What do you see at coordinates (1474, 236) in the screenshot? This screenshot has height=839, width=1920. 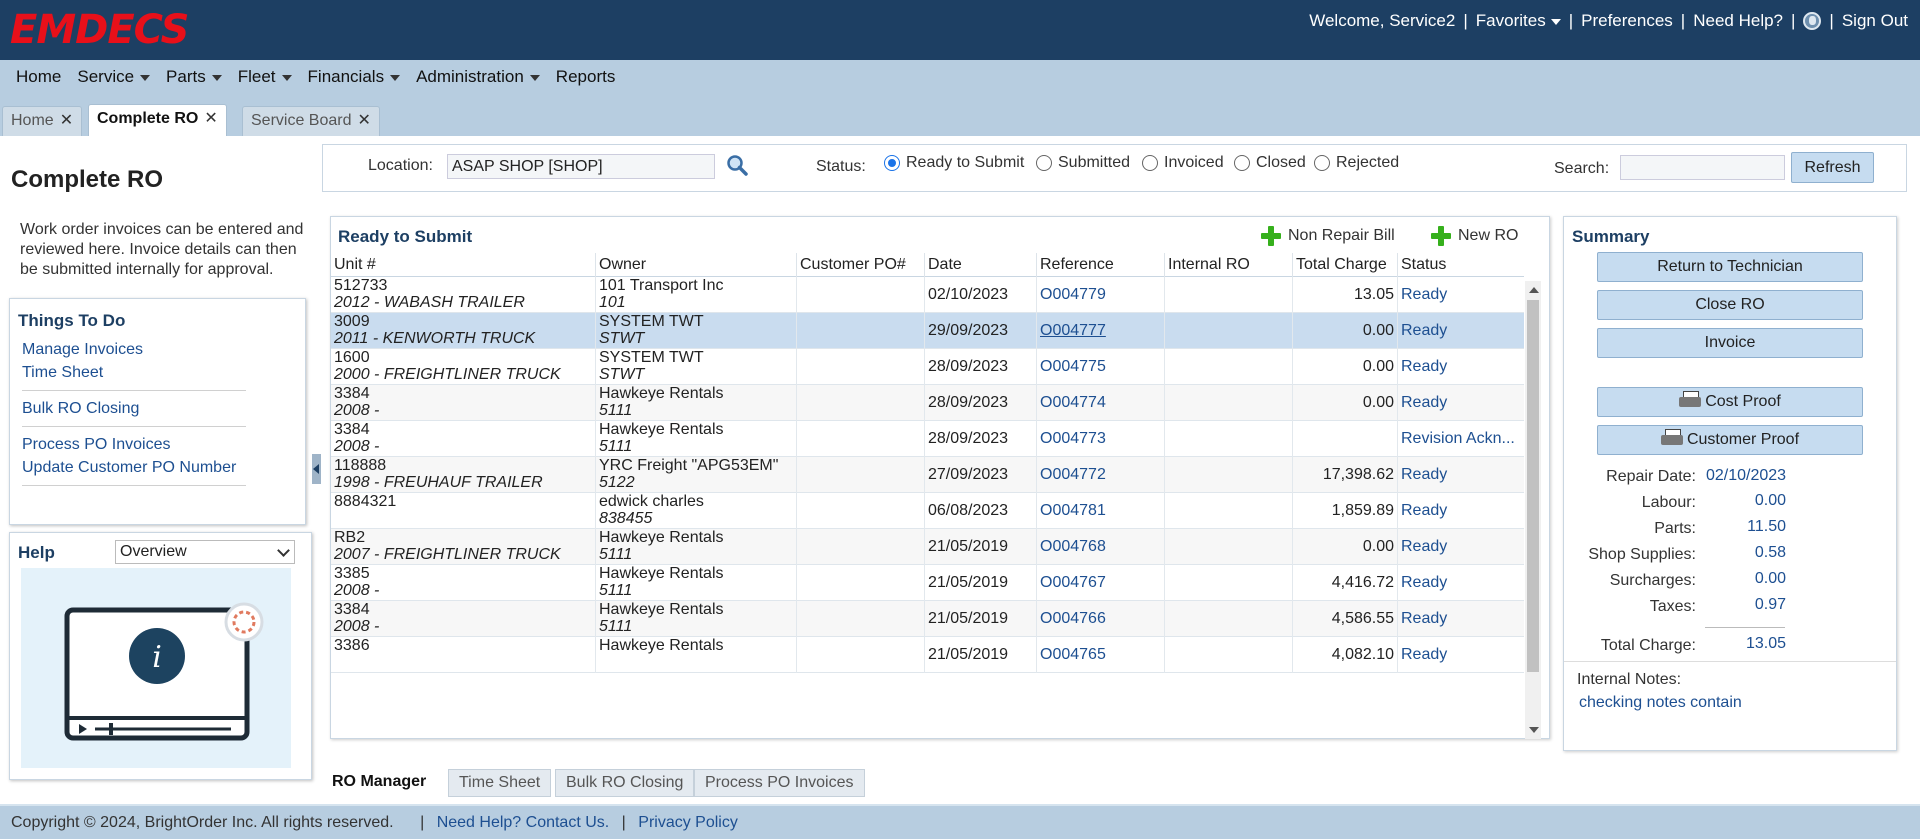 I see `new-ro-button: New RO` at bounding box center [1474, 236].